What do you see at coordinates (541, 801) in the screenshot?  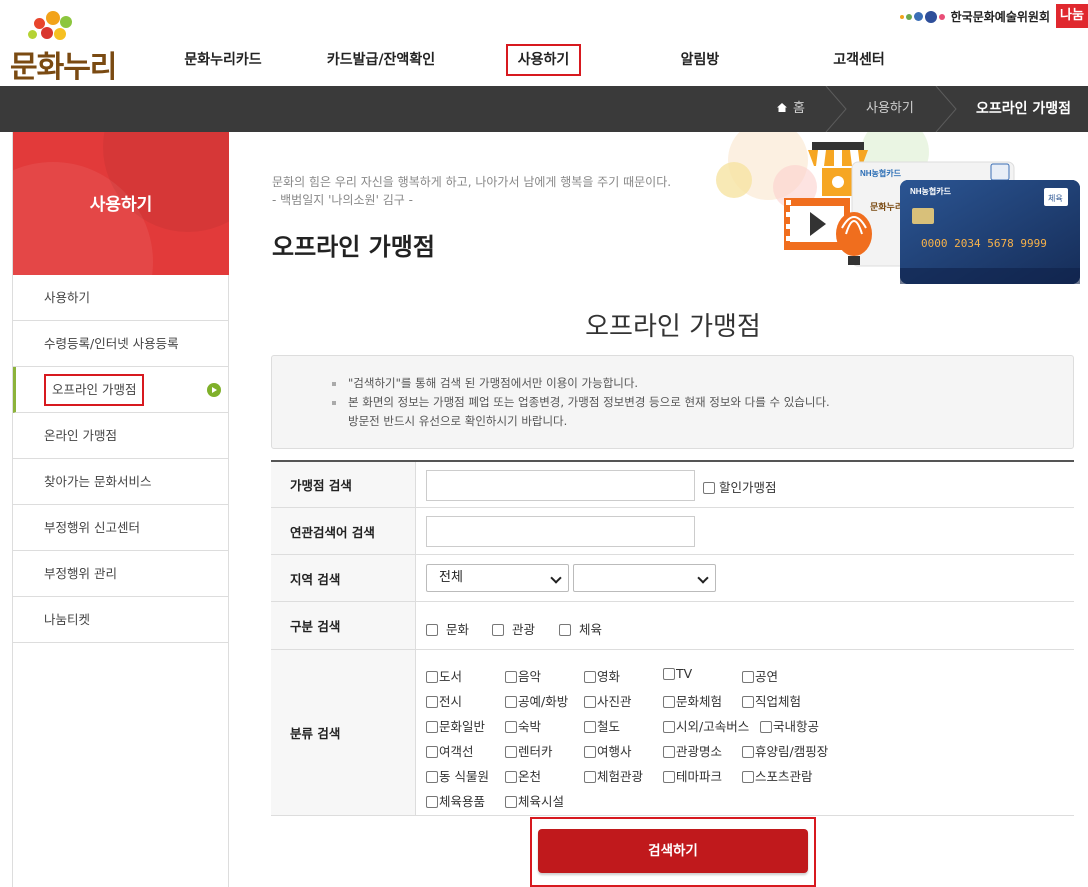 I see `checkbox-label: 체육시설` at bounding box center [541, 801].